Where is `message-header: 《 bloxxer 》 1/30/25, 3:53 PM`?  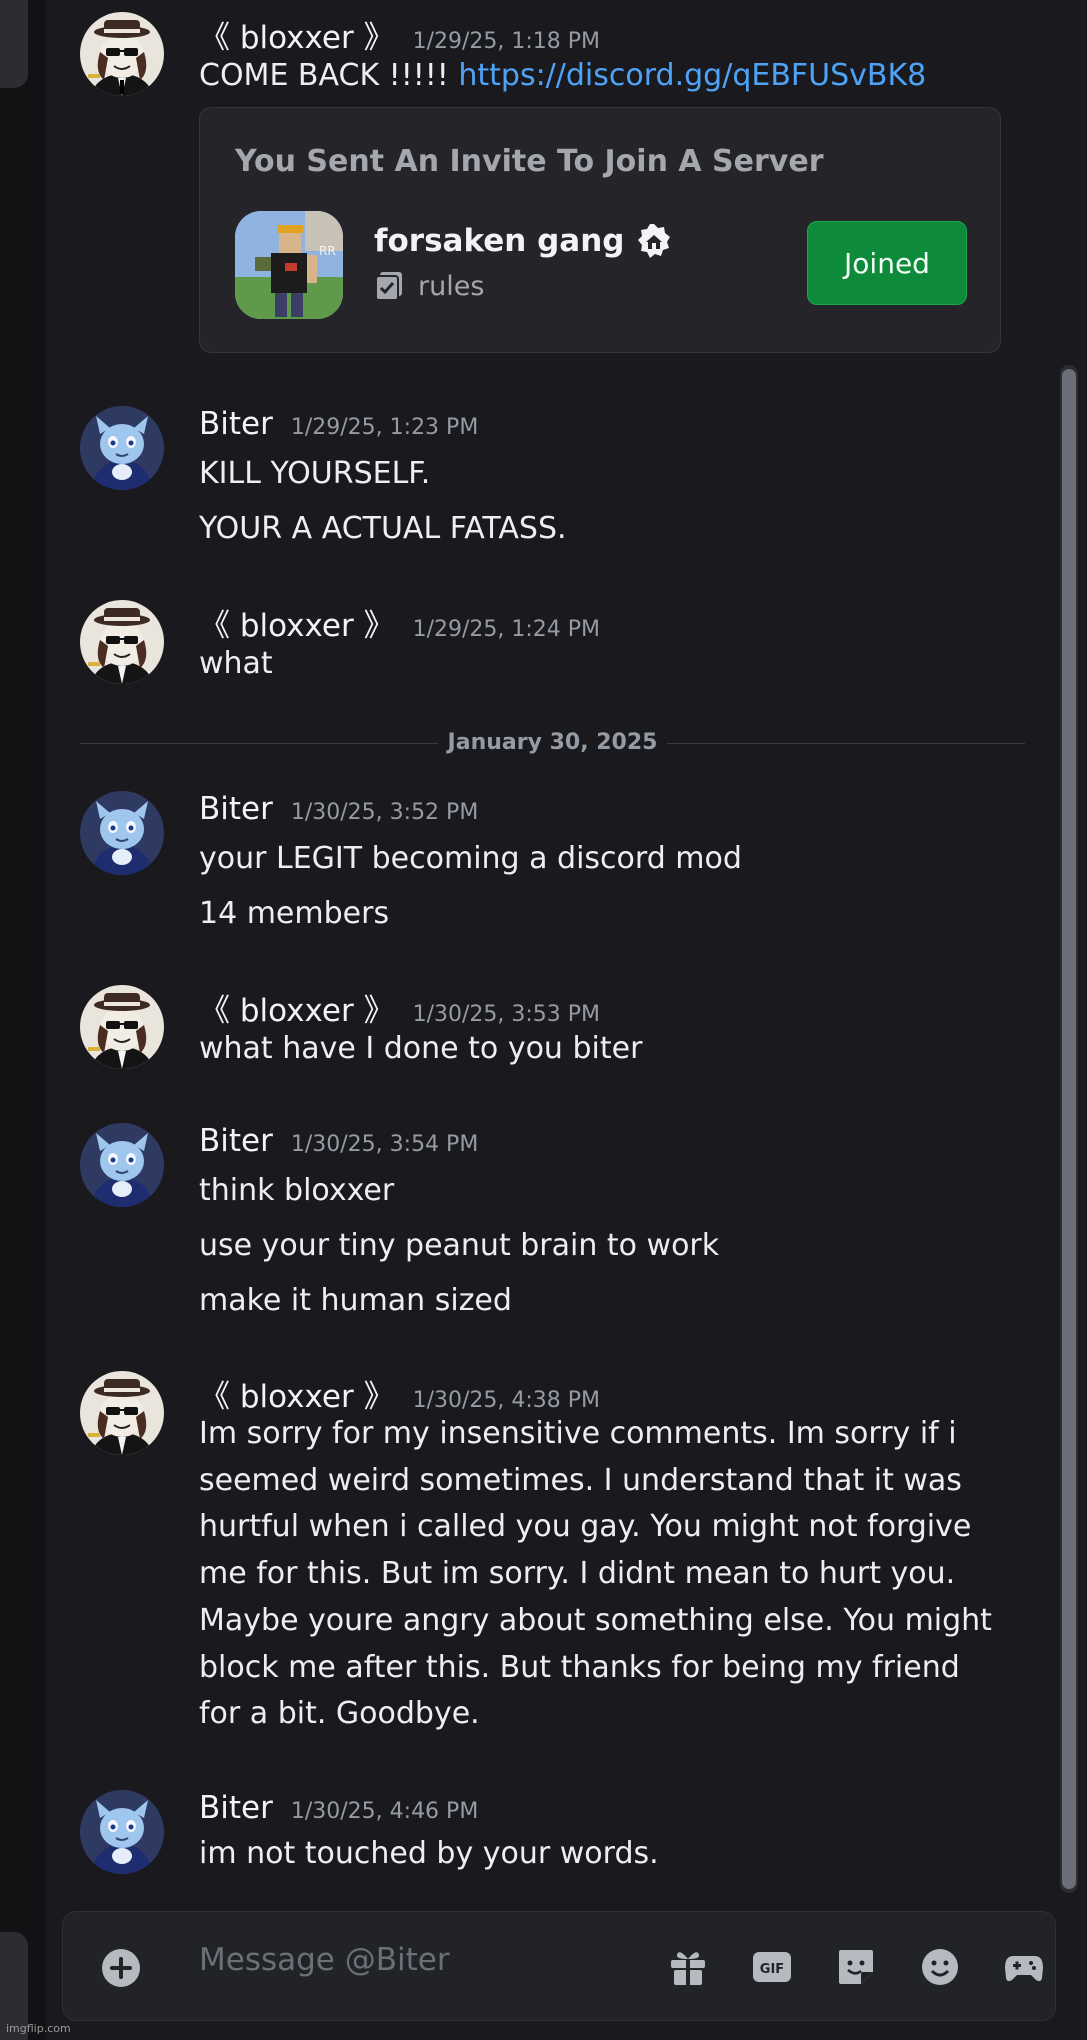 message-header: 《 bloxxer 》 1/30/25, 3:53 PM is located at coordinates (607, 1007).